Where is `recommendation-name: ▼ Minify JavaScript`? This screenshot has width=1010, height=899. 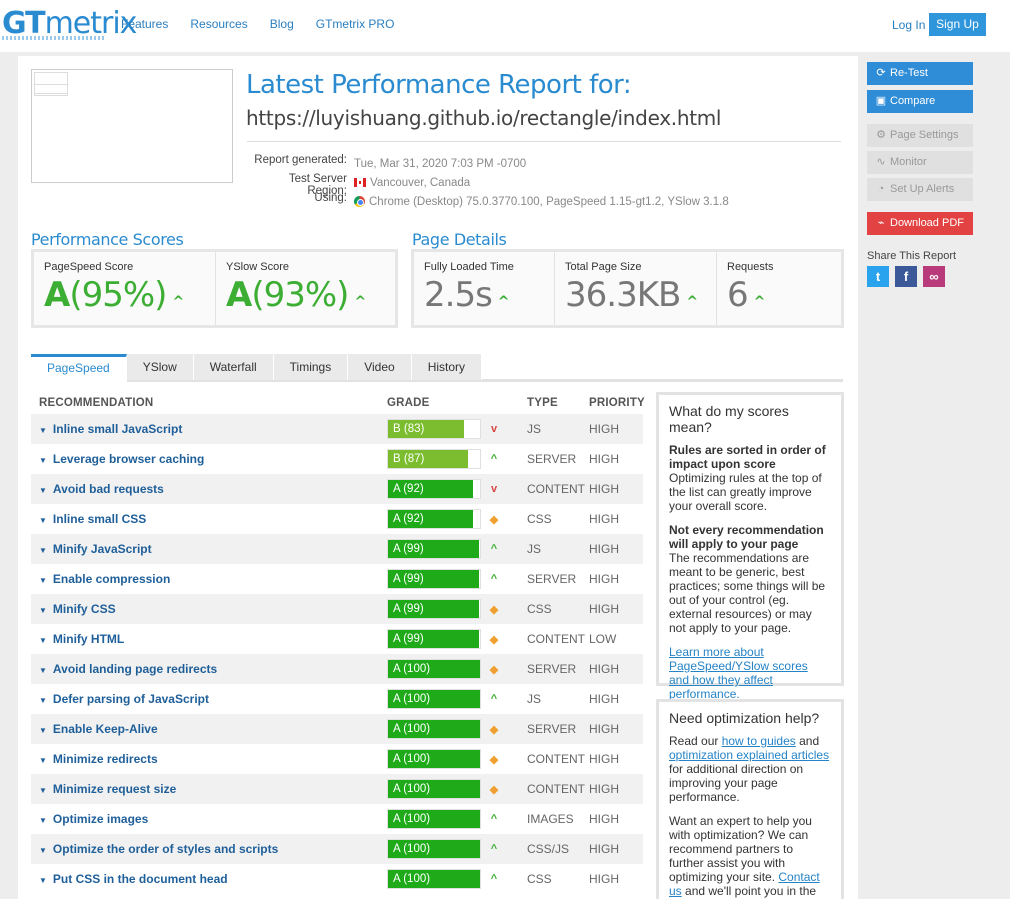
recommendation-name: ▼ Minify JavaScript is located at coordinates (209, 549).